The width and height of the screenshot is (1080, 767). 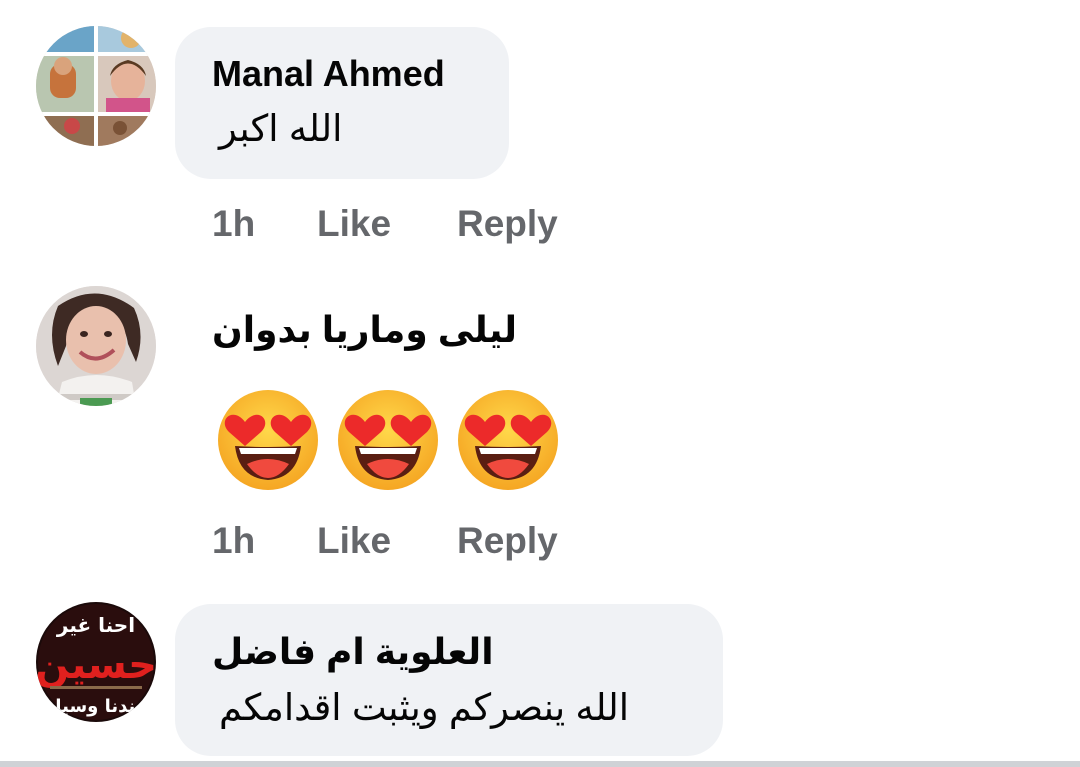 I want to click on comment-text: الله ينصركم ويثبت اقدامكم, so click(x=424, y=707).